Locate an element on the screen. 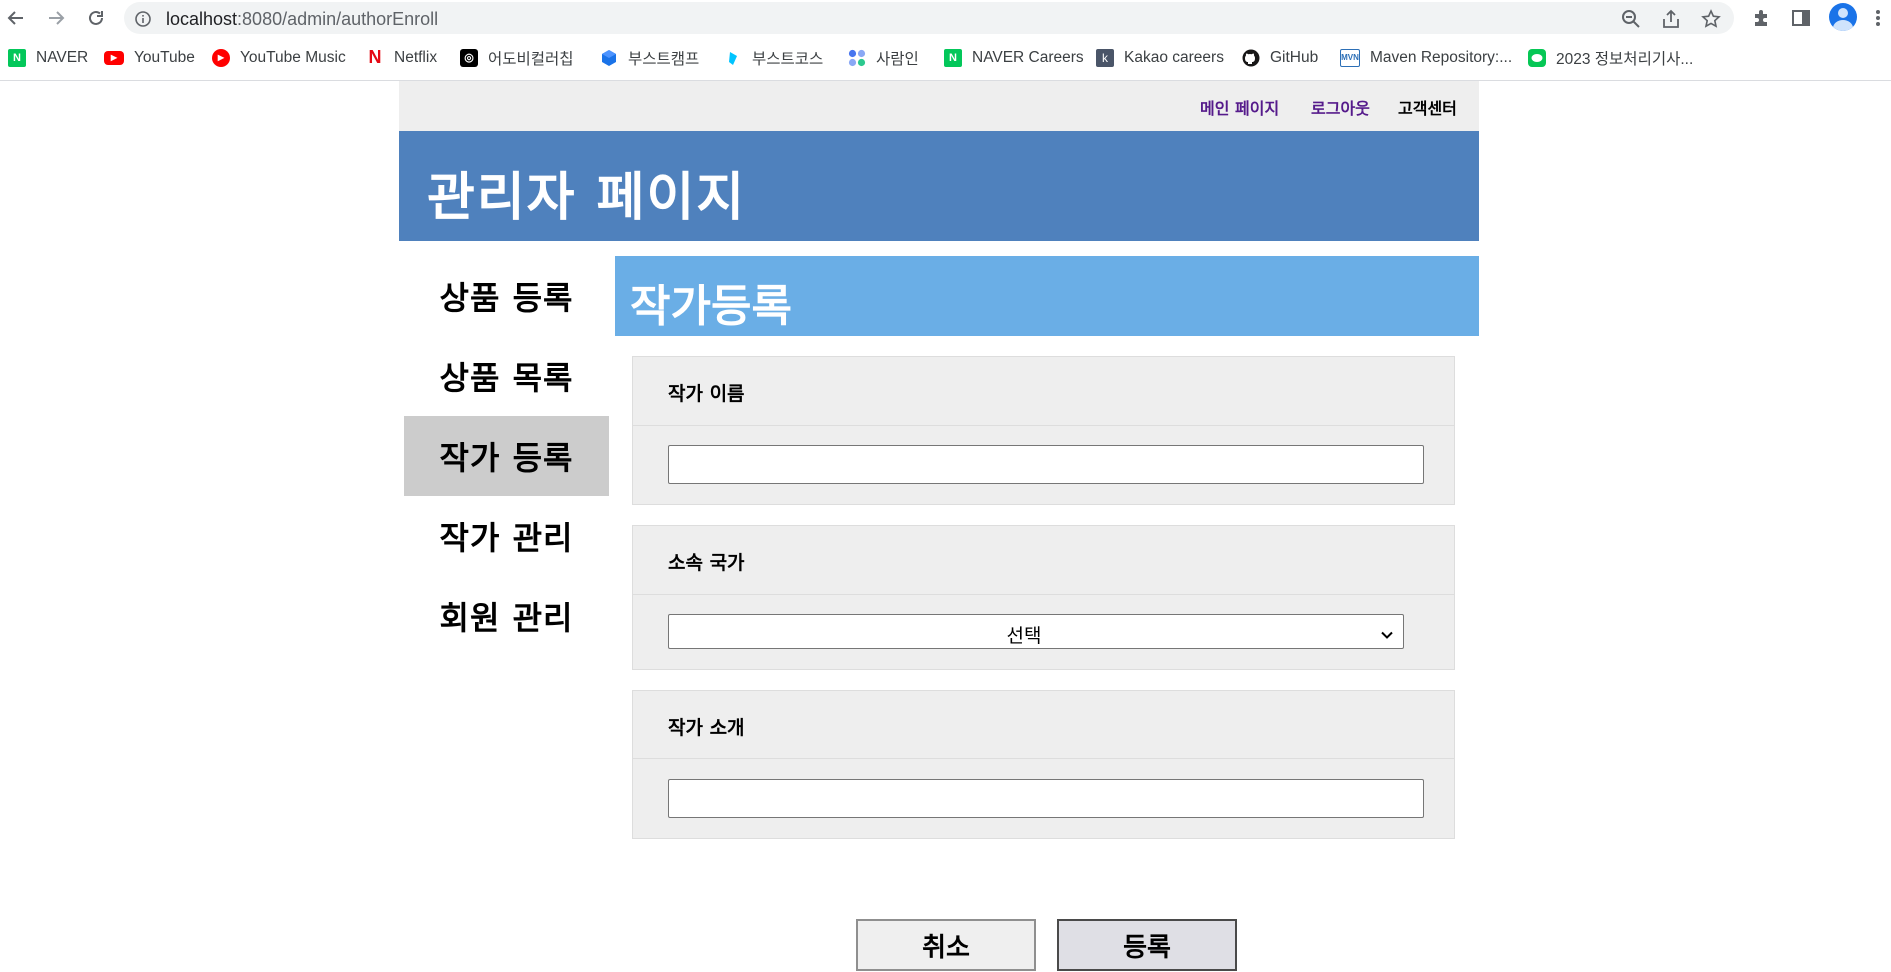  bookmark-label: Kakao careers is located at coordinates (1174, 57).